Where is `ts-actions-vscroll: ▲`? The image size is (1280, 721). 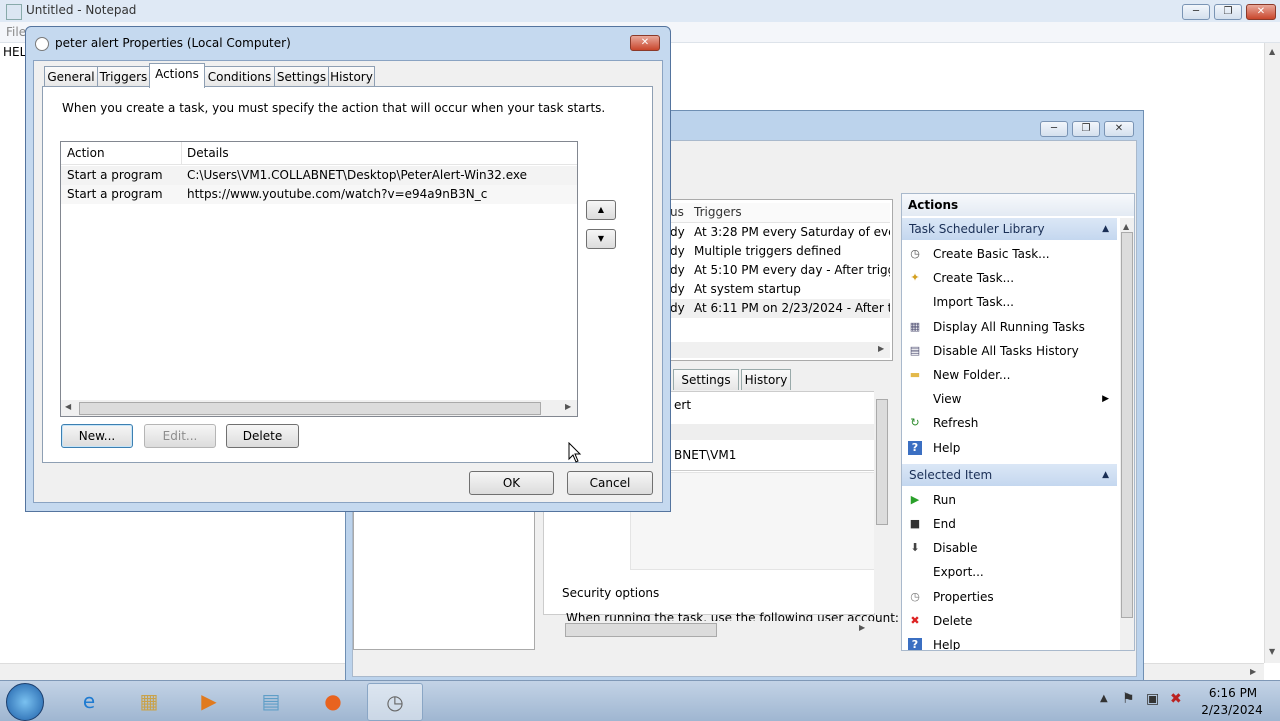 ts-actions-vscroll: ▲ is located at coordinates (1127, 434).